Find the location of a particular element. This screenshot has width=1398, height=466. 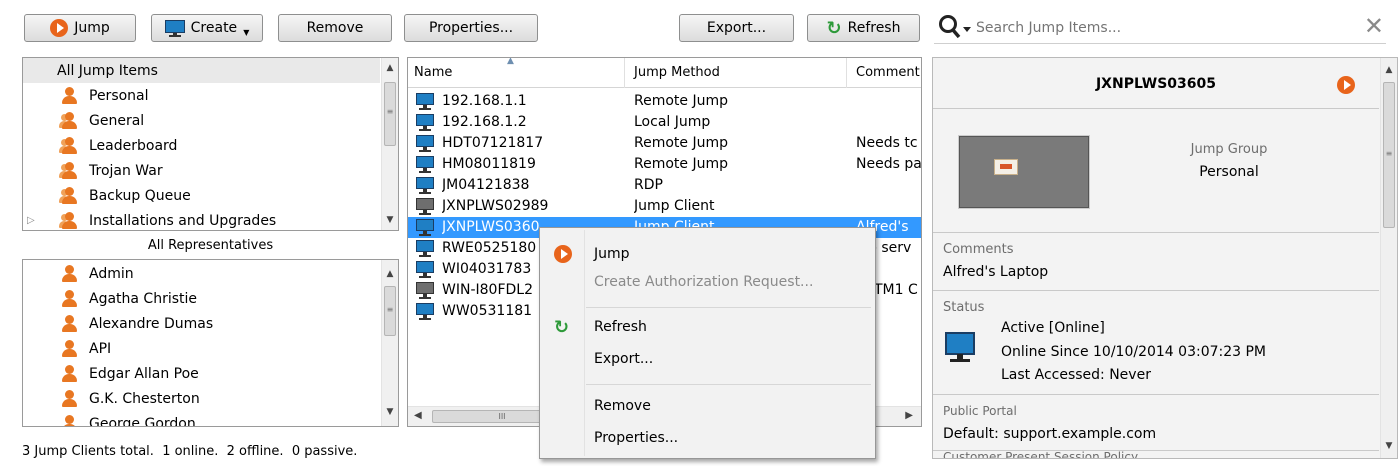

status-line-2: Online Since 10/10/2014 03:07:23 PM is located at coordinates (1134, 352).